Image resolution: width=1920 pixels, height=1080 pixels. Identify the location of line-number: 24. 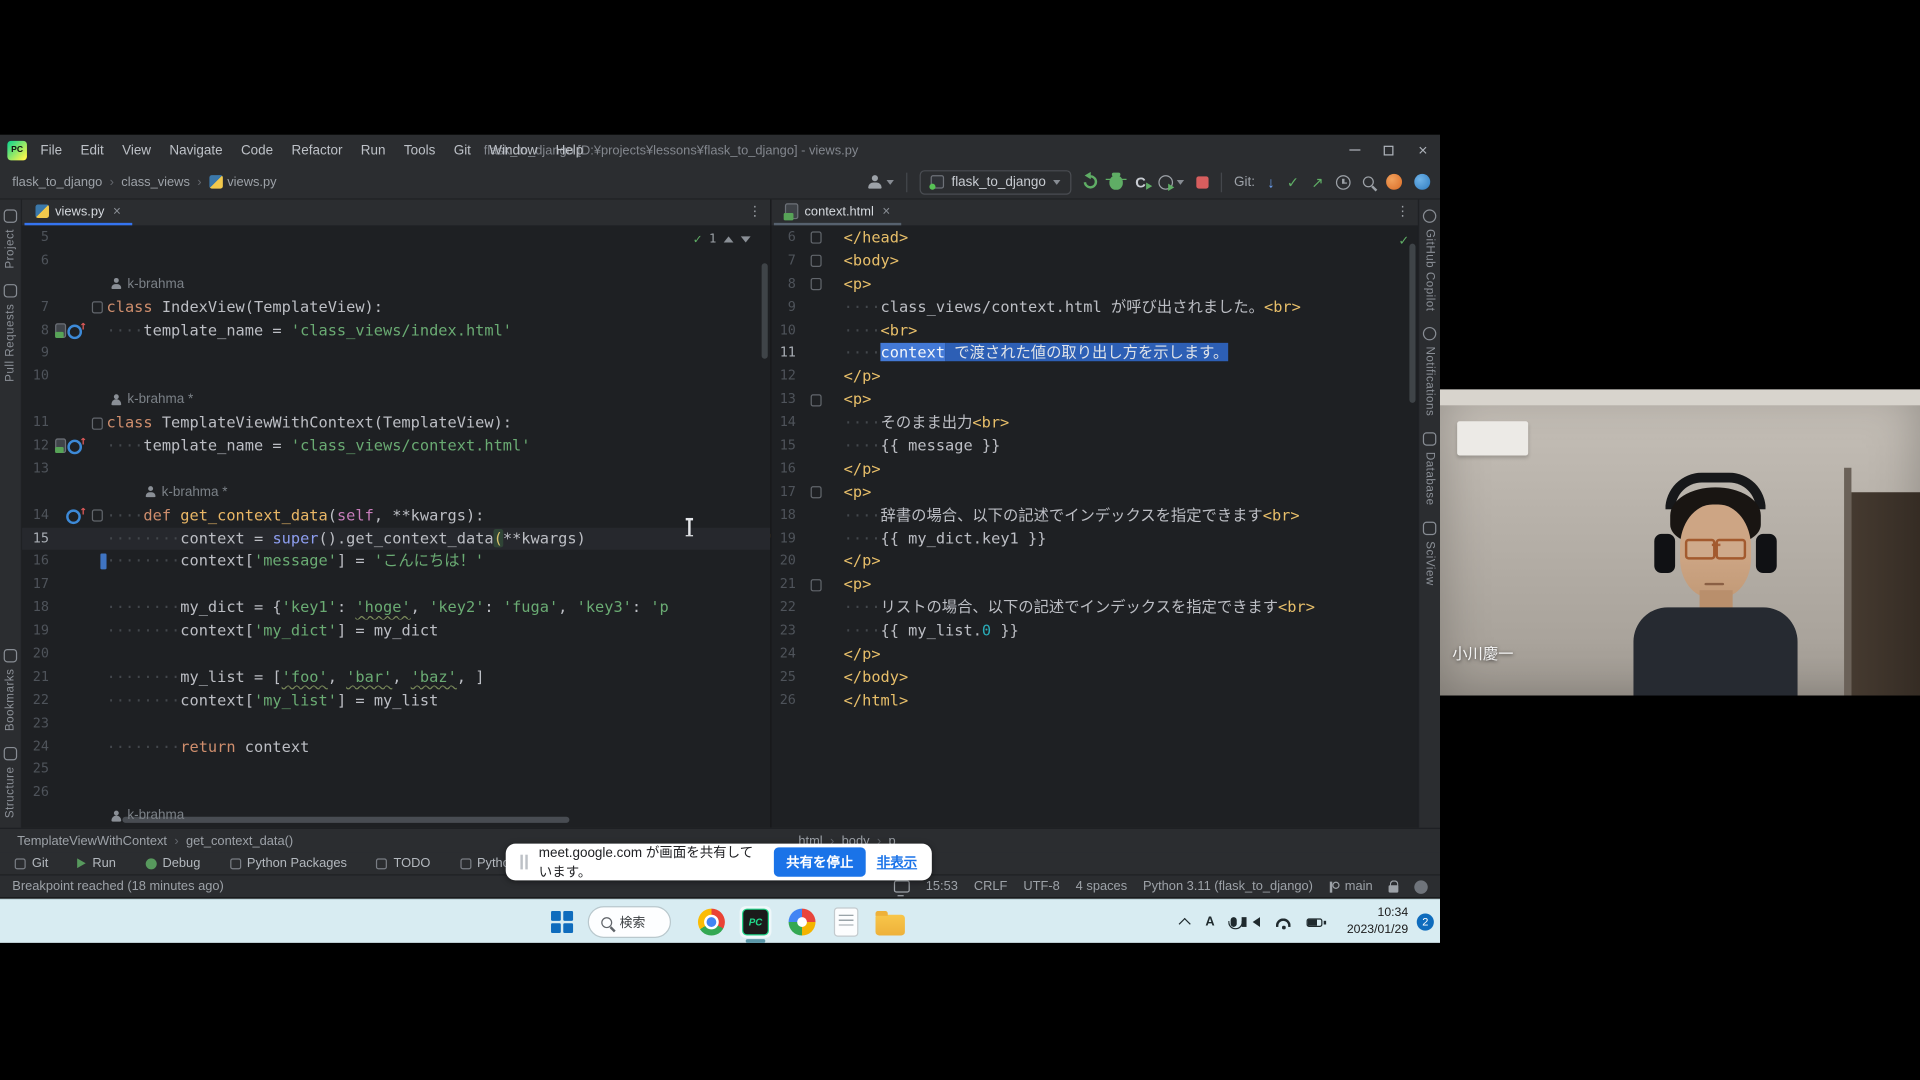
(787, 654).